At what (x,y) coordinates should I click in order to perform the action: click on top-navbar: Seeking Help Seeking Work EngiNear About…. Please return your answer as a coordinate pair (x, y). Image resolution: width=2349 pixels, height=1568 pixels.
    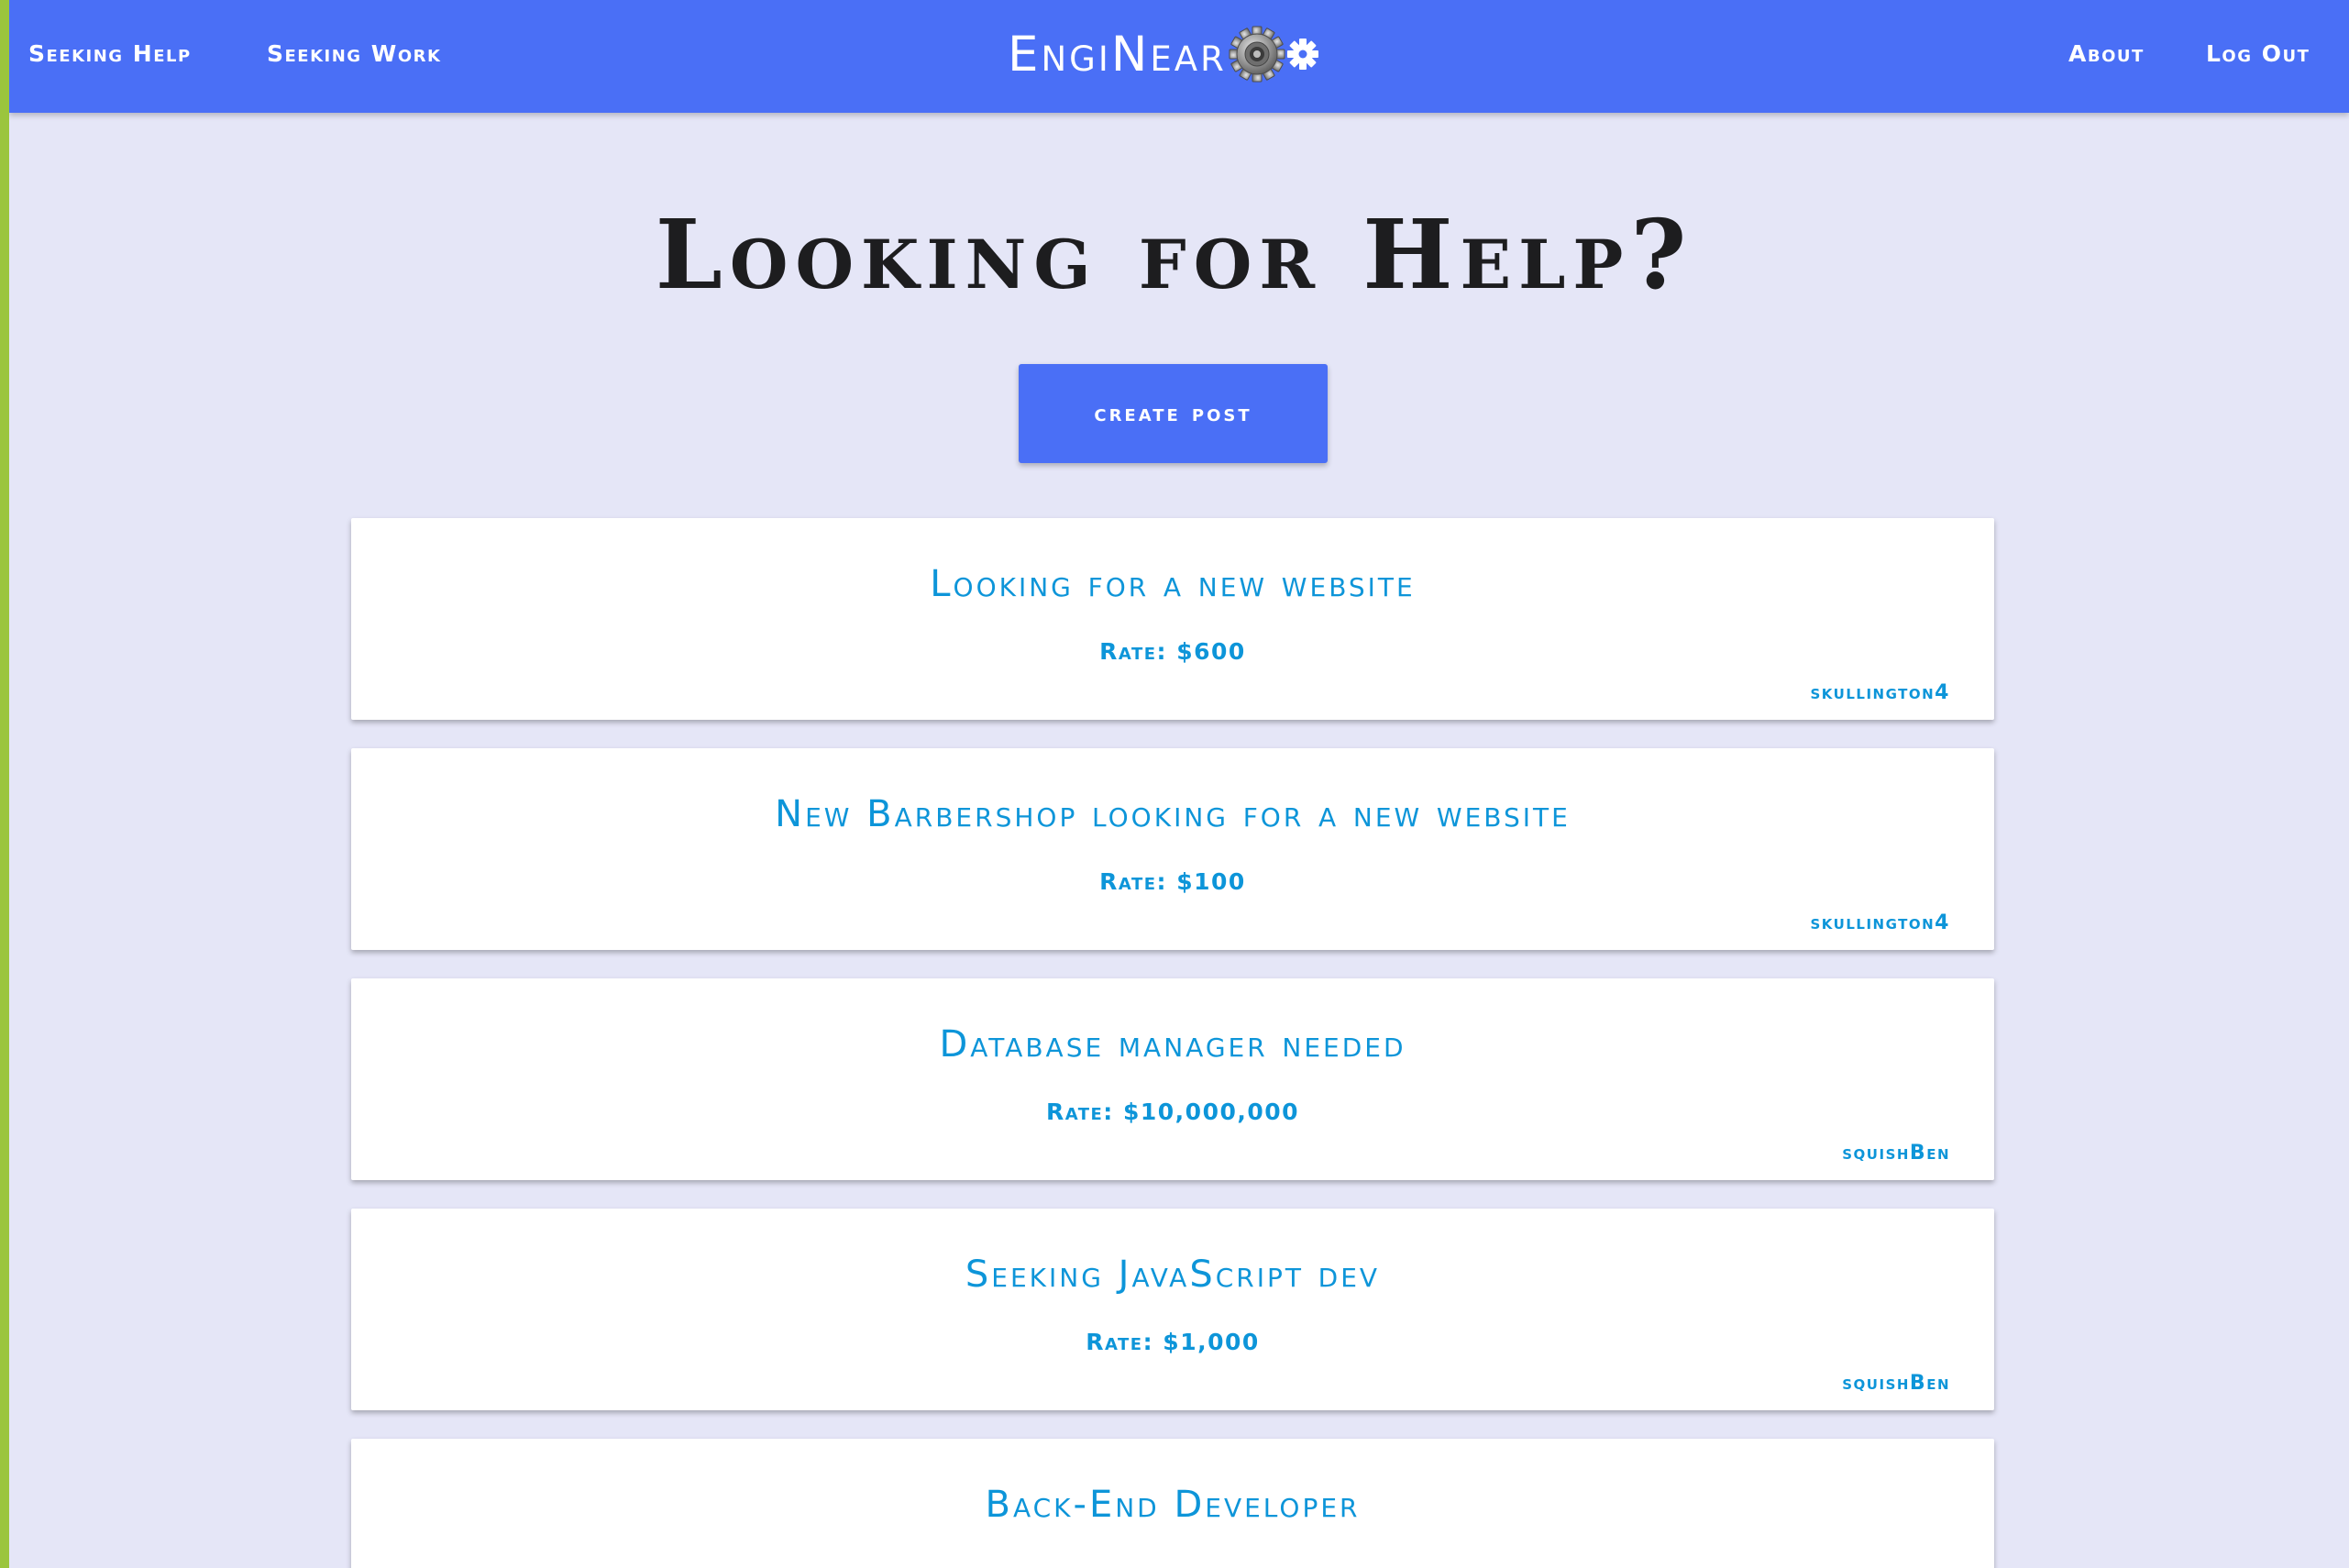
    Looking at the image, I should click on (1179, 57).